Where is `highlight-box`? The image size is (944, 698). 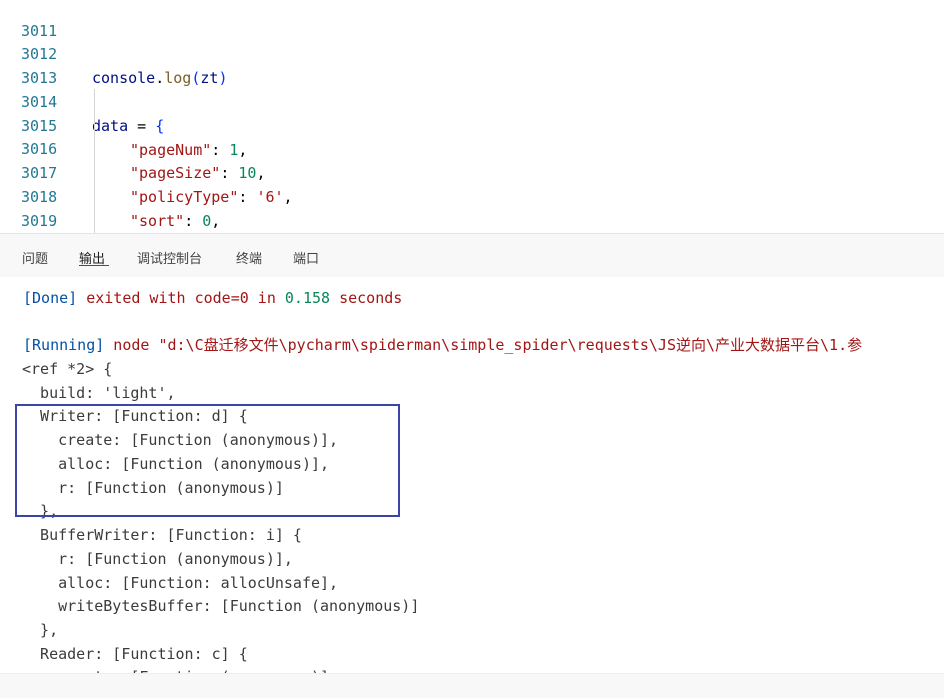 highlight-box is located at coordinates (207, 460).